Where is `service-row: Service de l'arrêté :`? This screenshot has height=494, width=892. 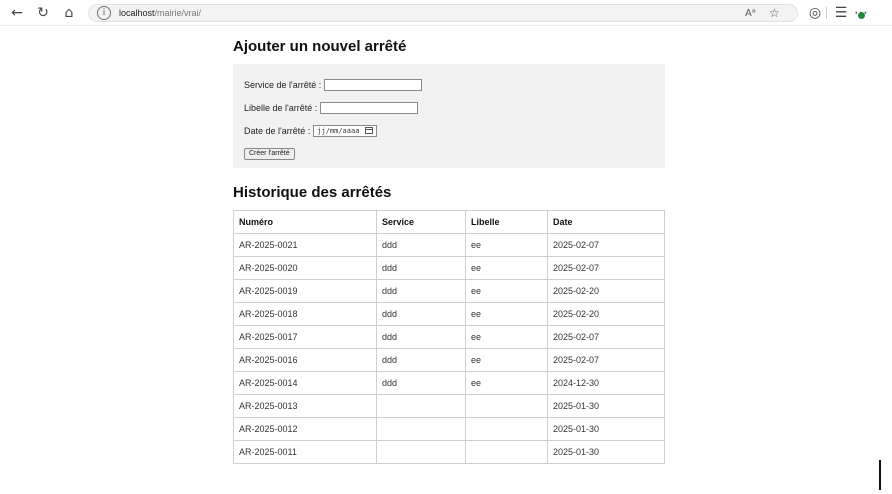
service-row: Service de l'arrêté : is located at coordinates (449, 84).